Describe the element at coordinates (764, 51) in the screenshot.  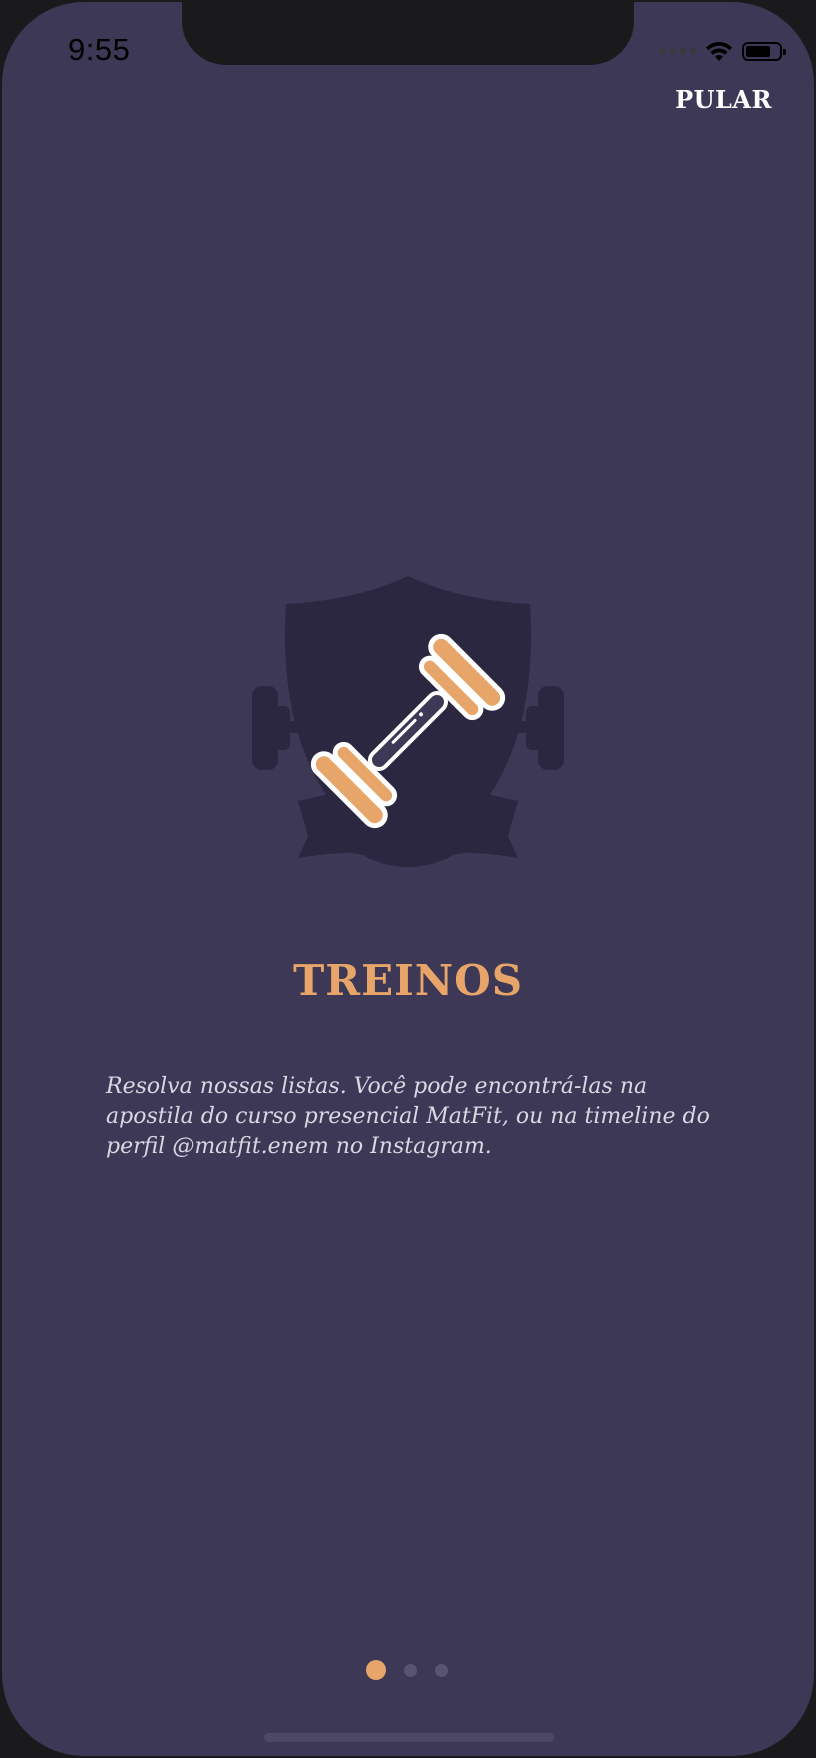
I see `battery-icon` at that location.